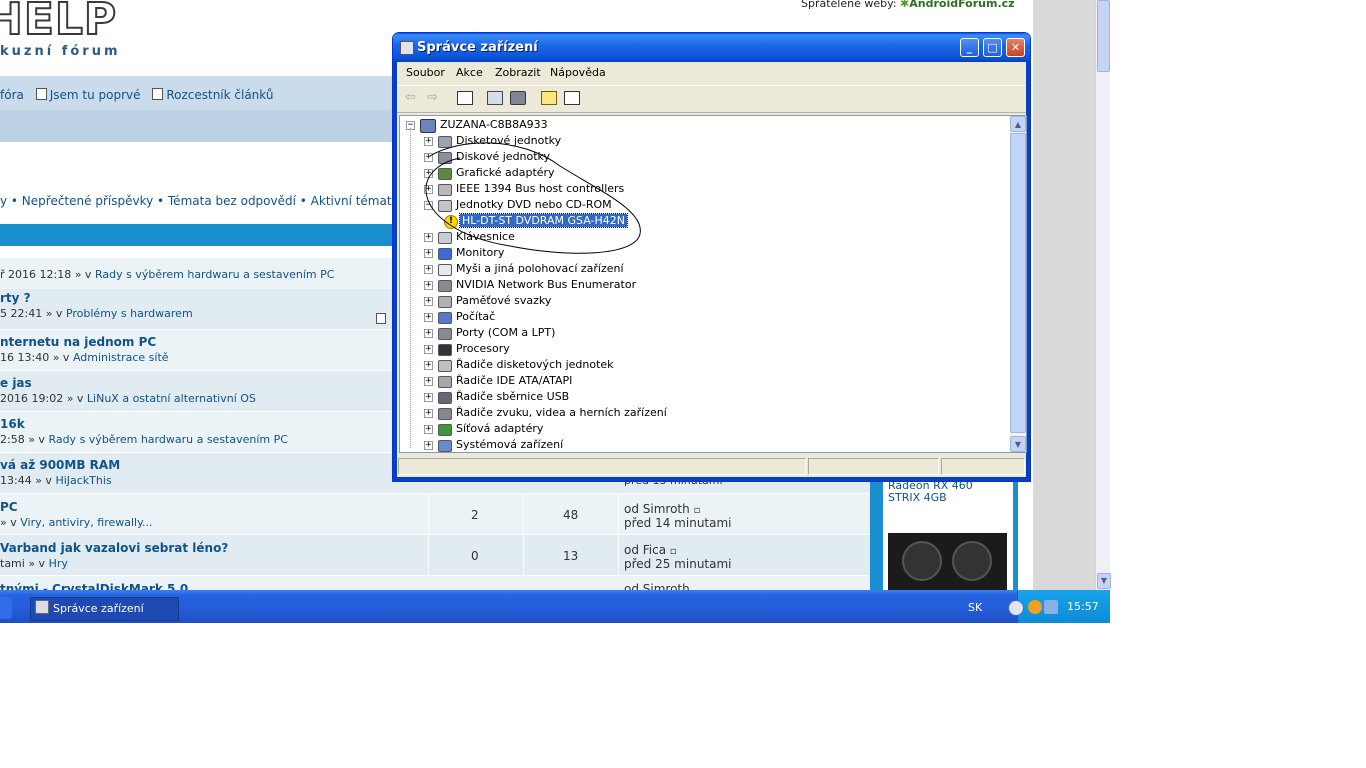  What do you see at coordinates (483, 348) in the screenshot?
I see `tree-item-label: Procesory` at bounding box center [483, 348].